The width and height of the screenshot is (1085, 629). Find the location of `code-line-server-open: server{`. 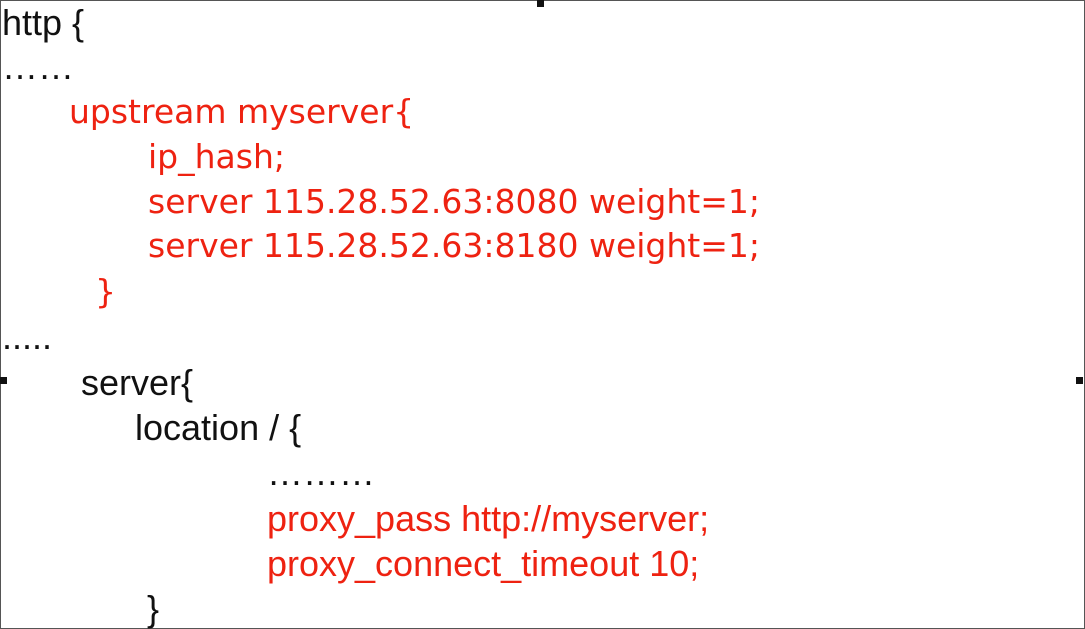

code-line-server-open: server{ is located at coordinates (137, 382).